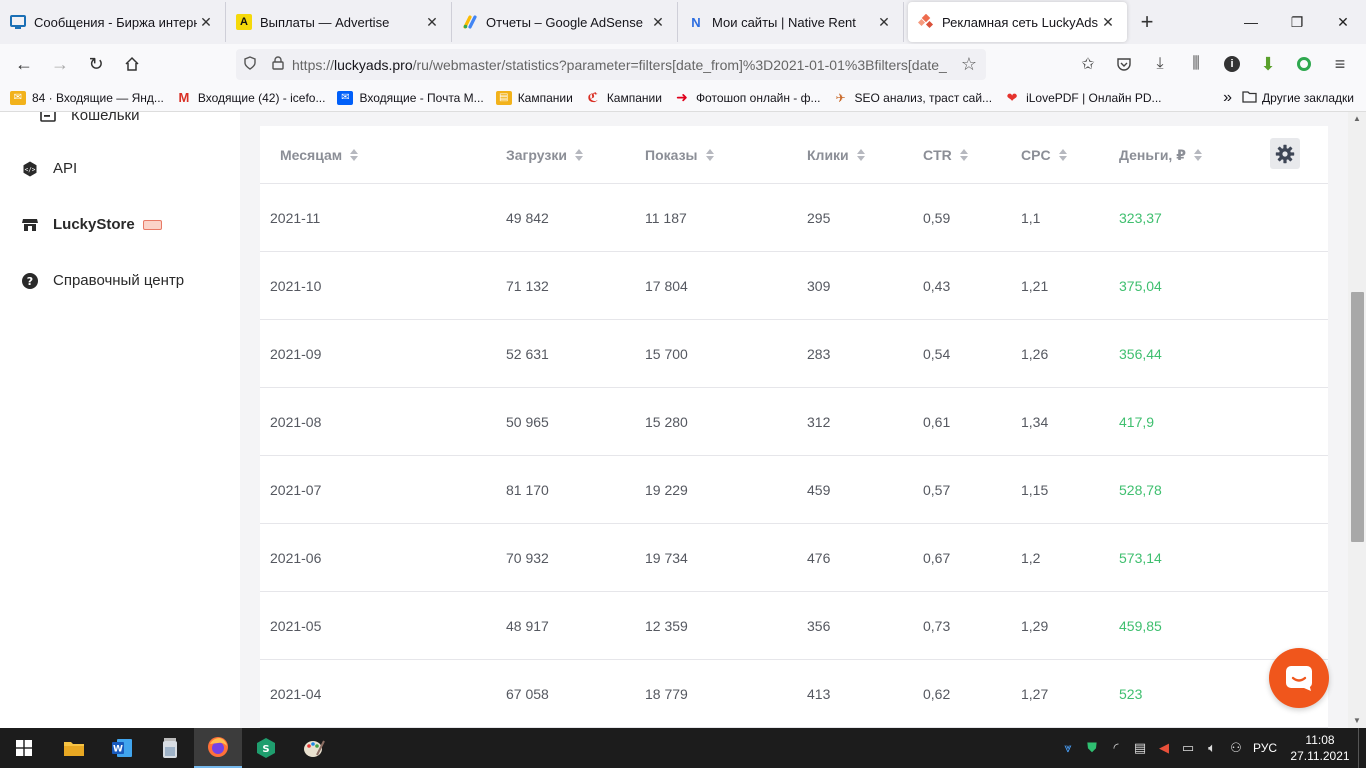  Describe the element at coordinates (527, 558) in the screenshot. I see `cell-loads: 70 932` at that location.